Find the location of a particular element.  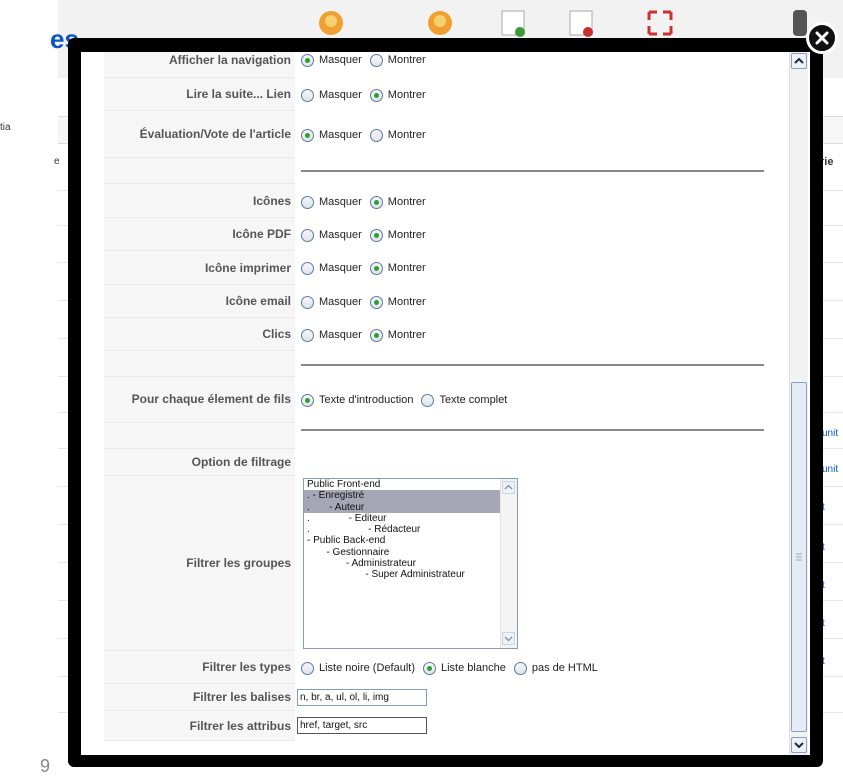

param-label: Icône PDF is located at coordinates (199, 234).